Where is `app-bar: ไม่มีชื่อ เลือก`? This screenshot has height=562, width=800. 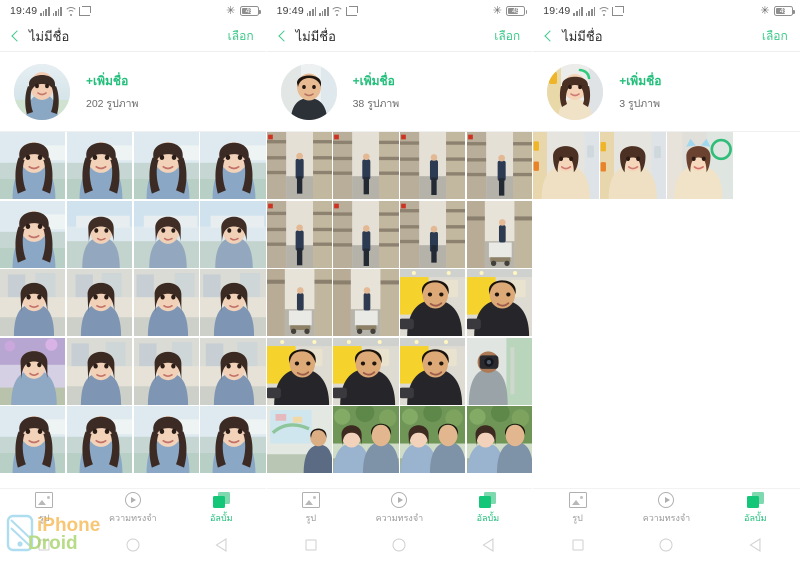 app-bar: ไม่มีชื่อ เลือก is located at coordinates (399, 37).